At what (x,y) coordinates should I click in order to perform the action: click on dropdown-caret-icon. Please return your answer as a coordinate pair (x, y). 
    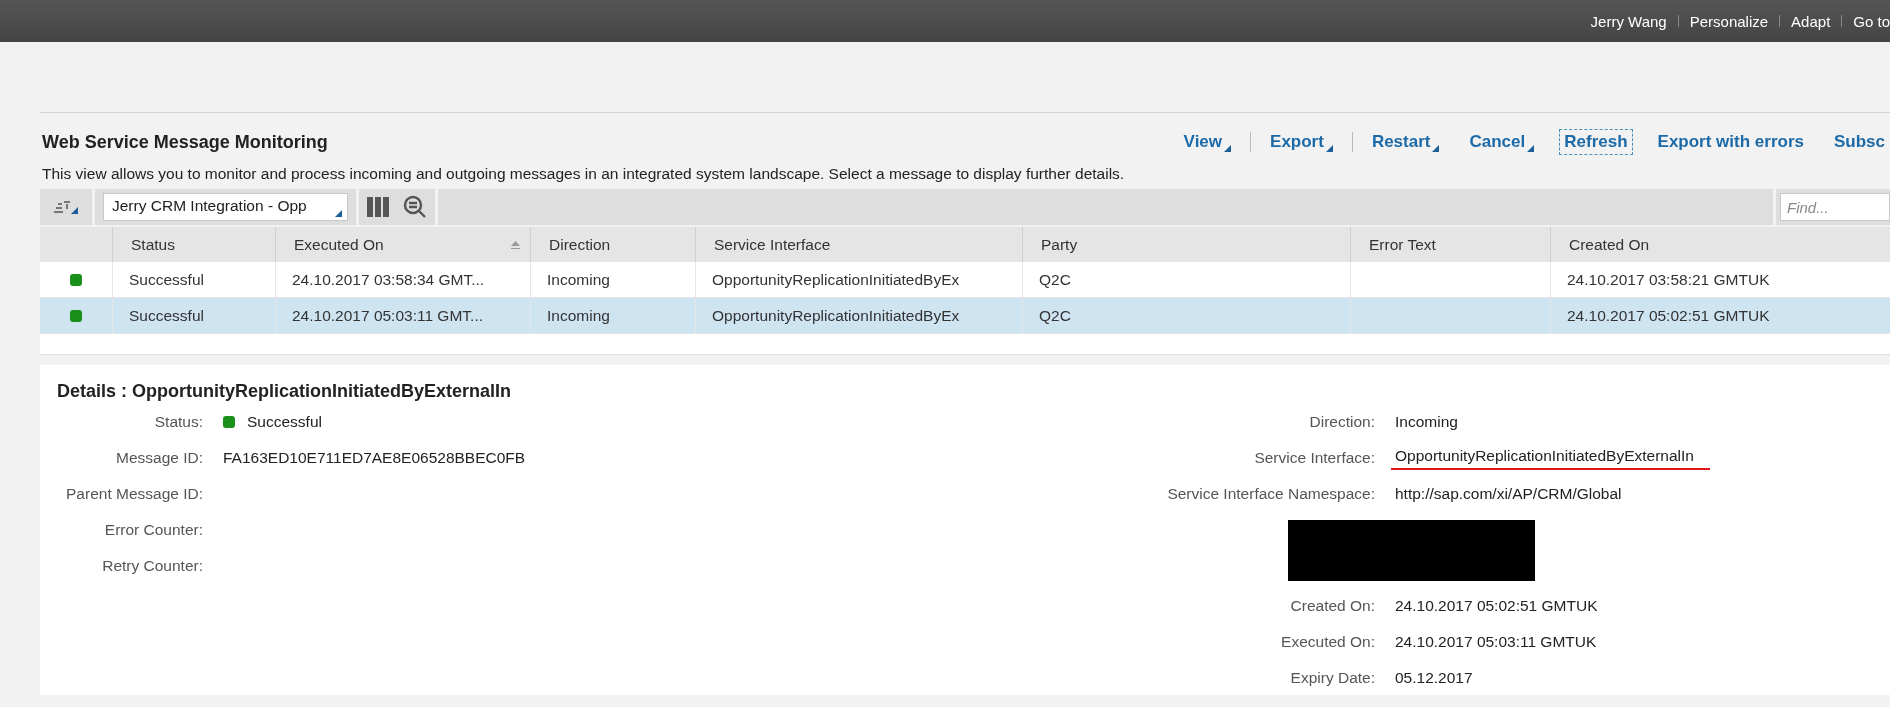
    Looking at the image, I should click on (338, 213).